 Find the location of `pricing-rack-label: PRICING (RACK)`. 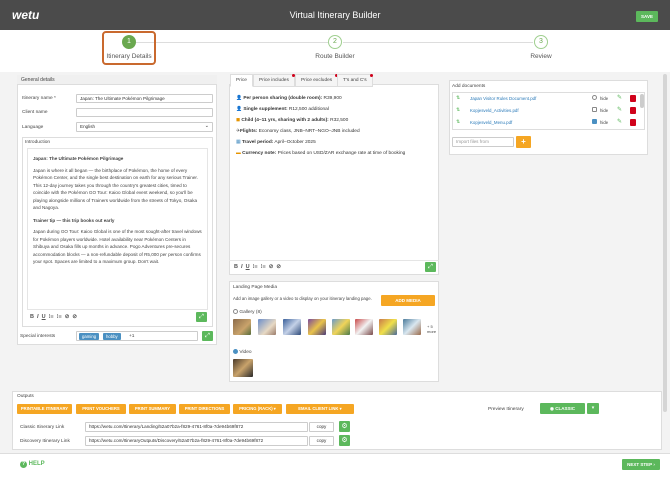

pricing-rack-label: PRICING (RACK) is located at coordinates (256, 408).